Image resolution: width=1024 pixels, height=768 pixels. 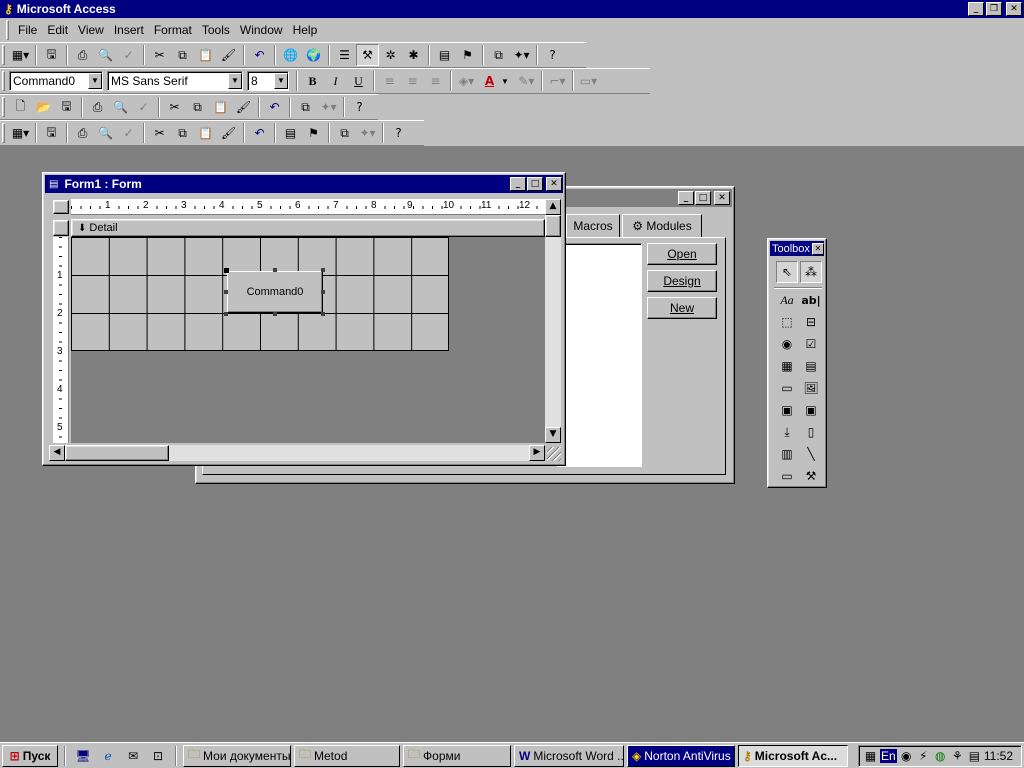 What do you see at coordinates (83, 756) in the screenshot?
I see `show-desktop-icon: 🖥` at bounding box center [83, 756].